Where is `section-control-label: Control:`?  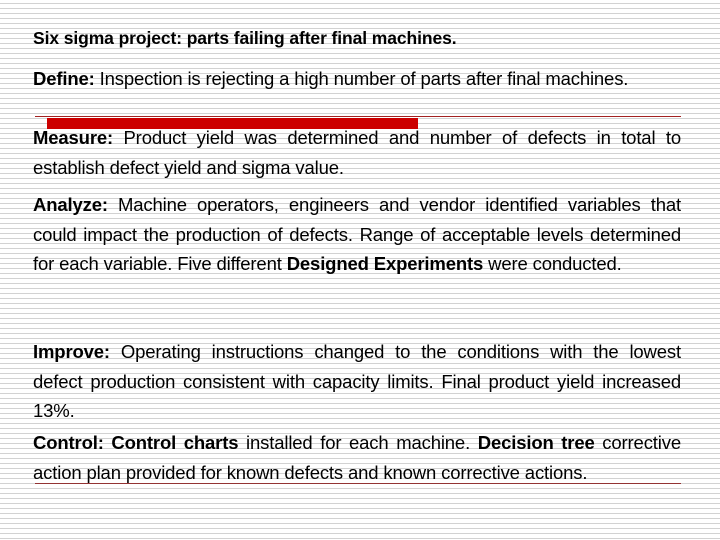 section-control-label: Control: is located at coordinates (68, 442).